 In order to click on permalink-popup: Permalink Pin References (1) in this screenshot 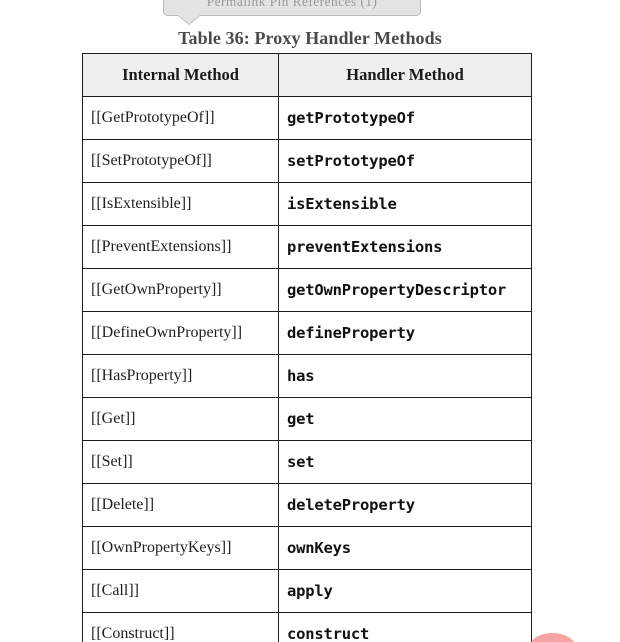, I will do `click(292, 12)`.